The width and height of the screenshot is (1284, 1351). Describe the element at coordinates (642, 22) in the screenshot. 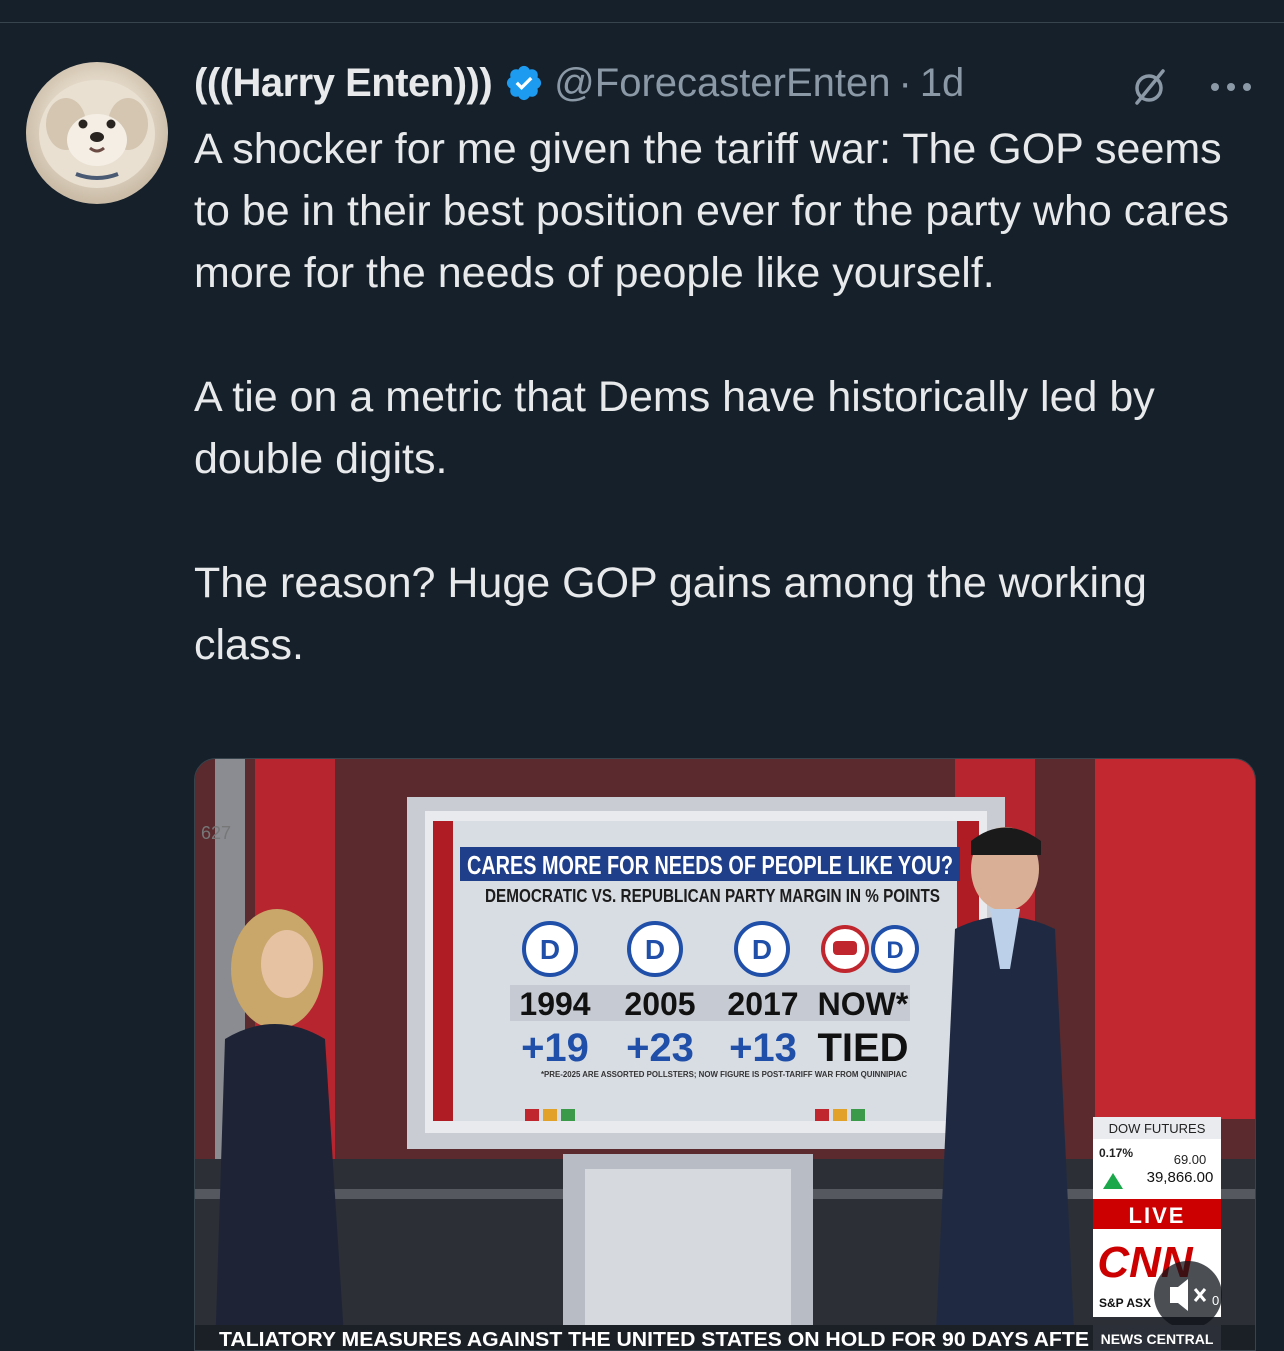

I see `top-divider` at that location.